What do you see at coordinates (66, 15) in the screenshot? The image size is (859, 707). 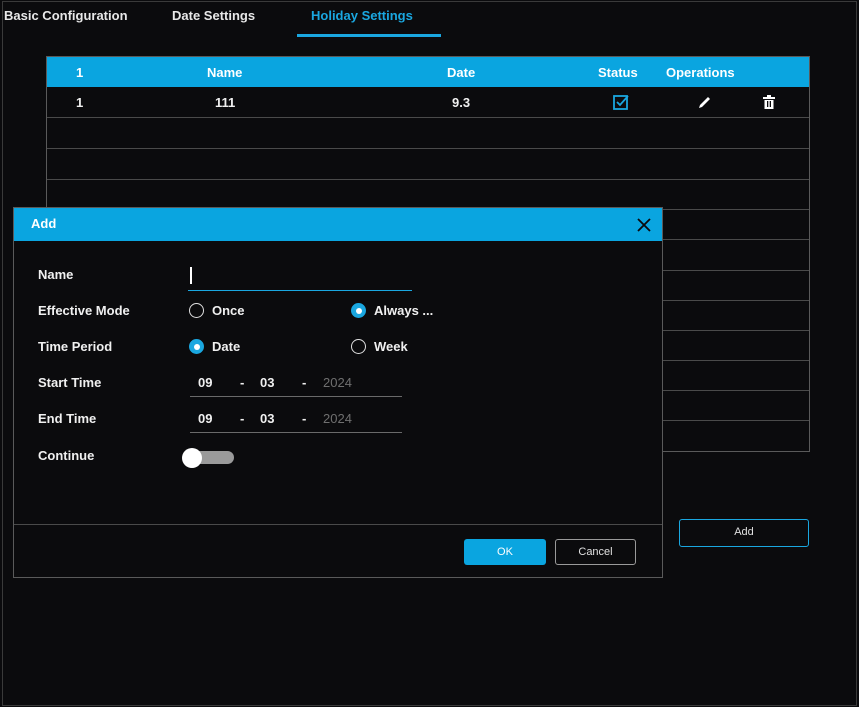 I see `tab-basic-configuration: Basic Configuration` at bounding box center [66, 15].